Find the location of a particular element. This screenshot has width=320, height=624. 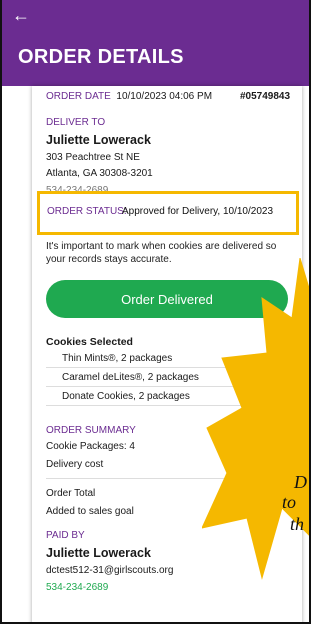

callout-text-line-2: to is located at coordinates (289, 502).